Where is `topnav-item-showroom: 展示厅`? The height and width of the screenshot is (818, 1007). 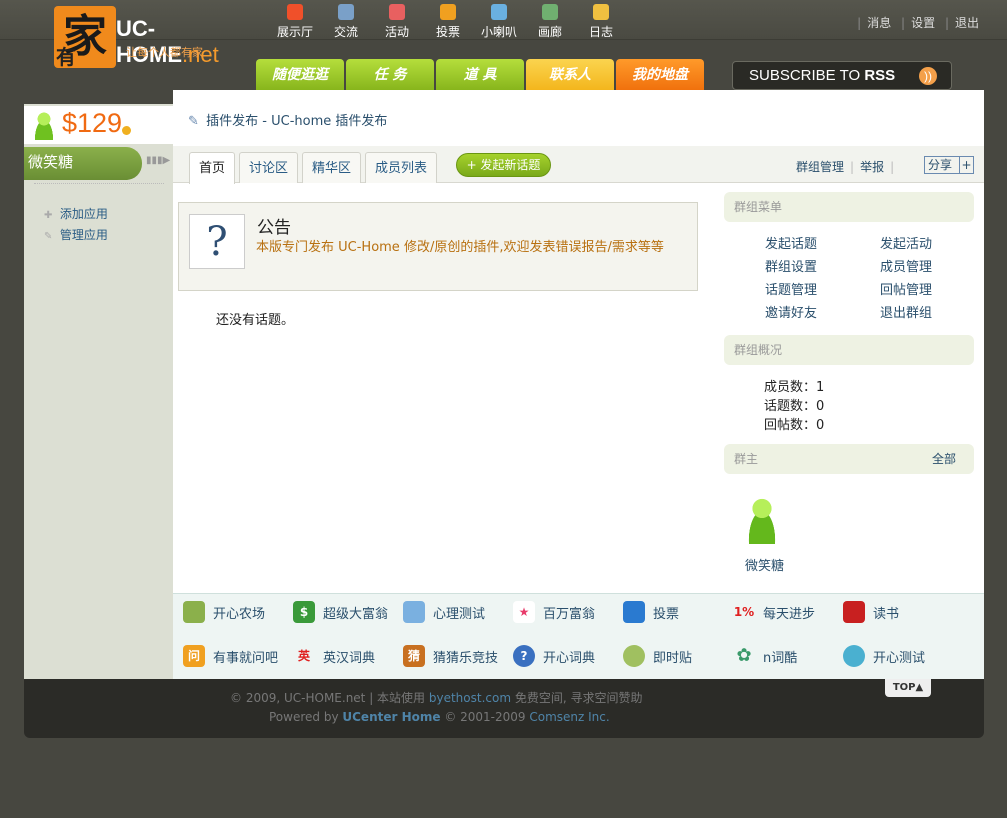
topnav-item-showroom: 展示厅 is located at coordinates (295, 21).